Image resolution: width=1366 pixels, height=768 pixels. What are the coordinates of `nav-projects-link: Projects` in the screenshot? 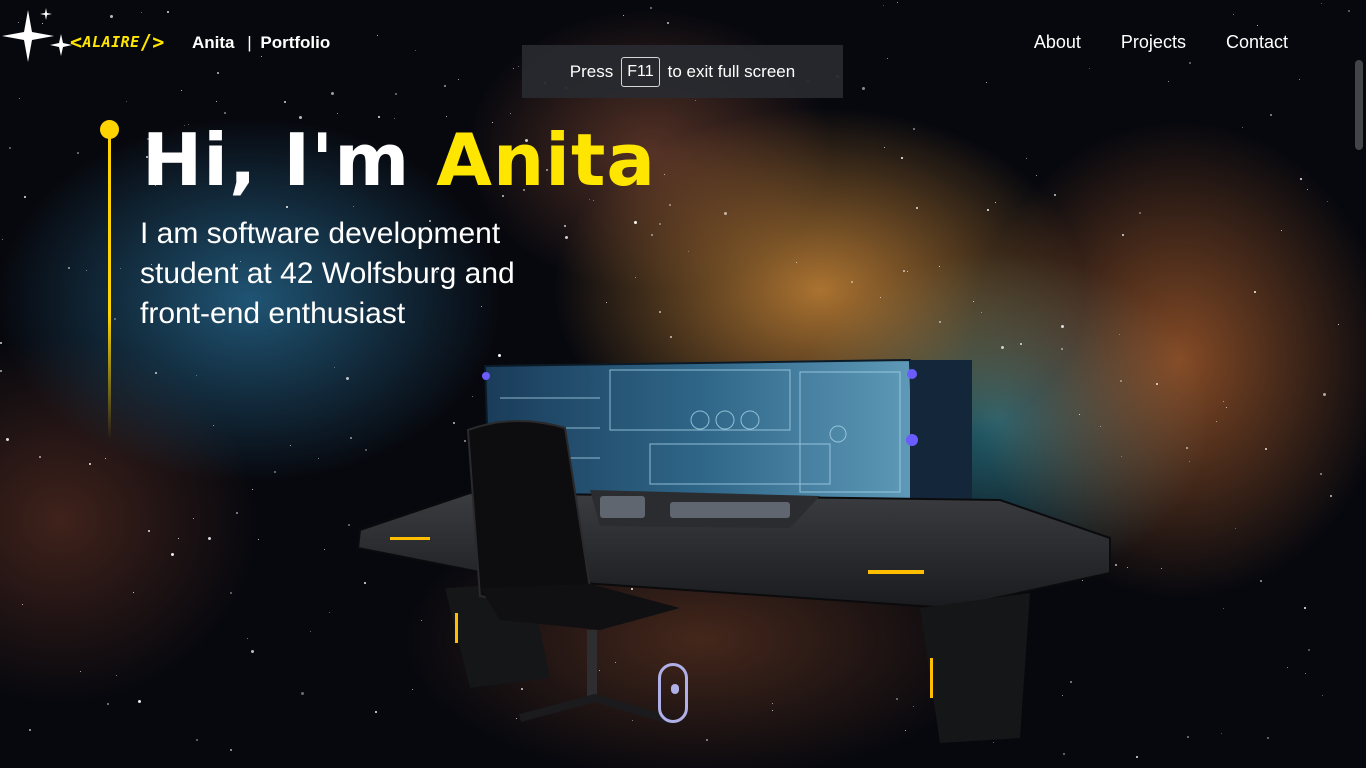 It's located at (1153, 42).